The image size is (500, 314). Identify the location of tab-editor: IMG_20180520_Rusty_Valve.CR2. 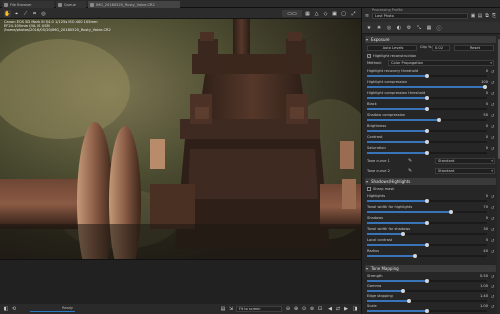
(134, 4).